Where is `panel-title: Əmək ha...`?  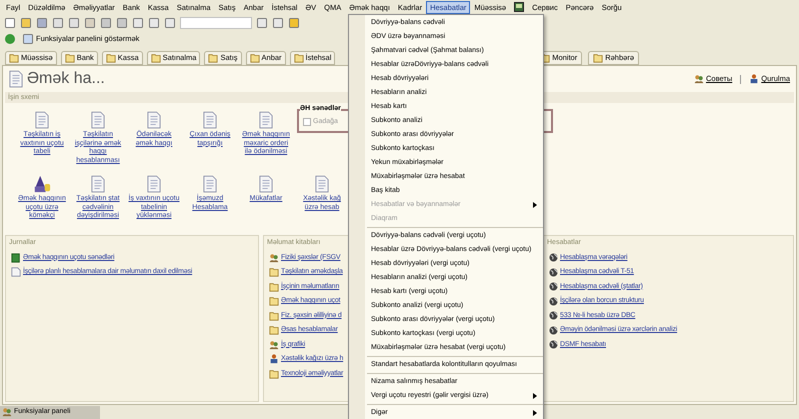
panel-title: Əmək ha... is located at coordinates (66, 79).